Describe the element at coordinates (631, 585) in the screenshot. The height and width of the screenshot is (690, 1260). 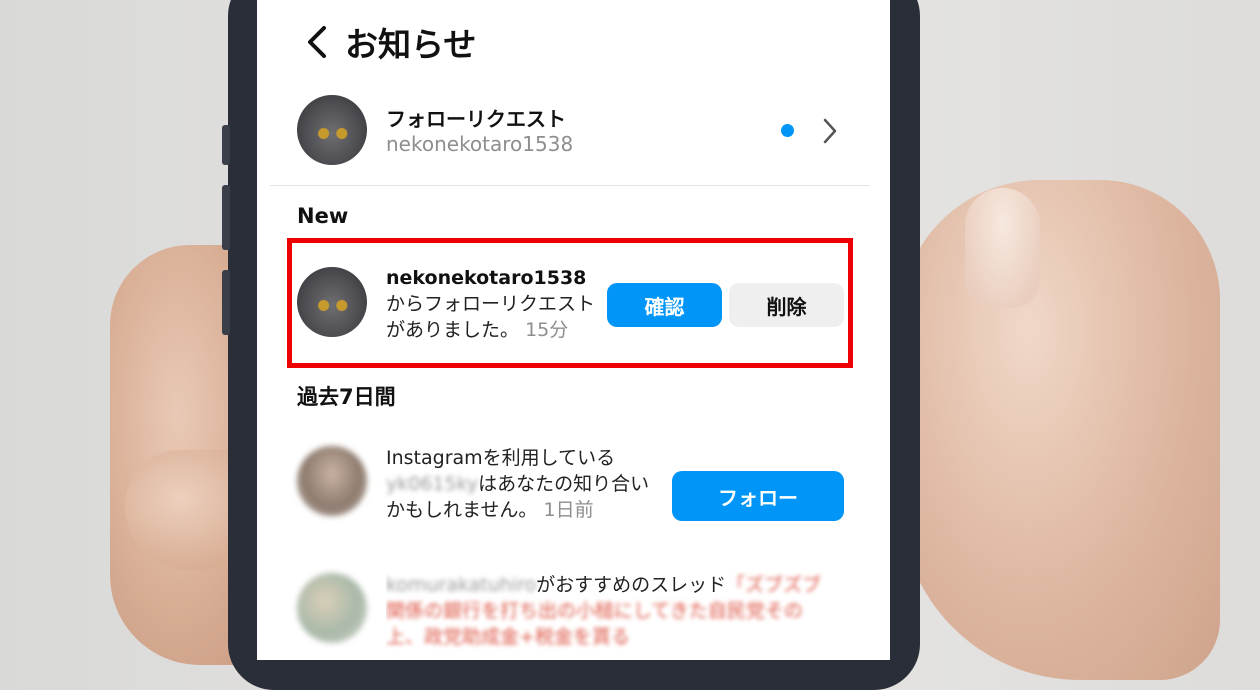
I see `thread-message: がおすすめのスレッド` at that location.